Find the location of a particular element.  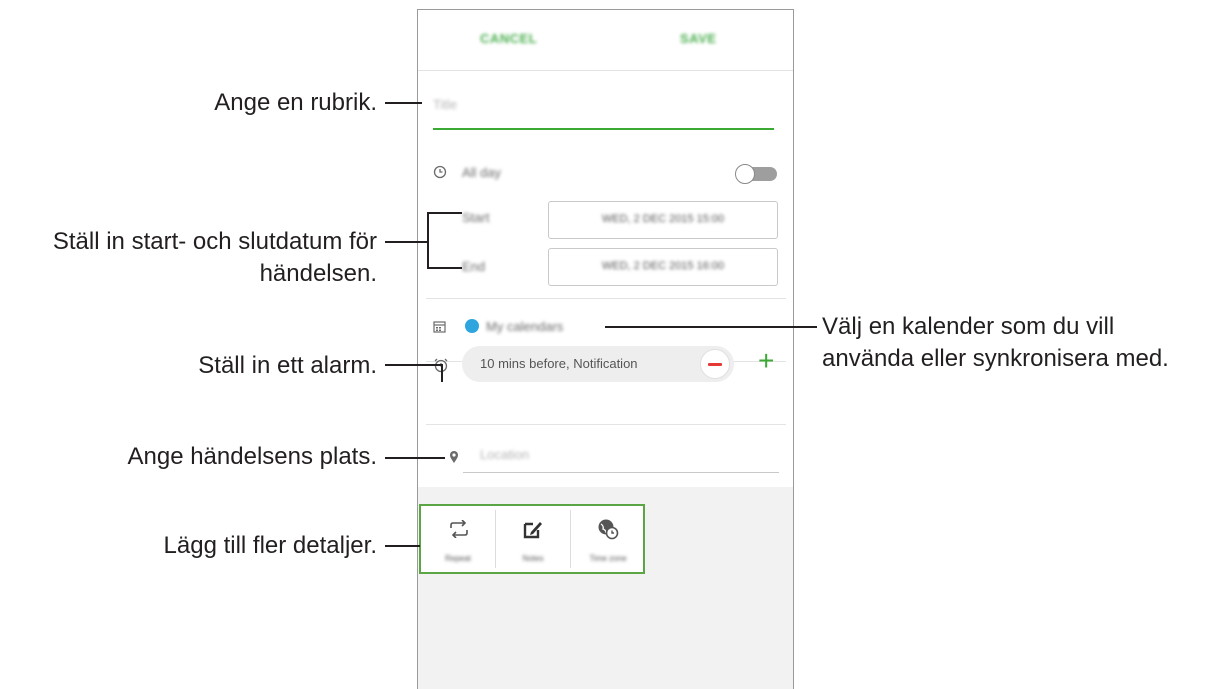

annotation-calendar-line1: Välj en kalender som du vill is located at coordinates (968, 326).